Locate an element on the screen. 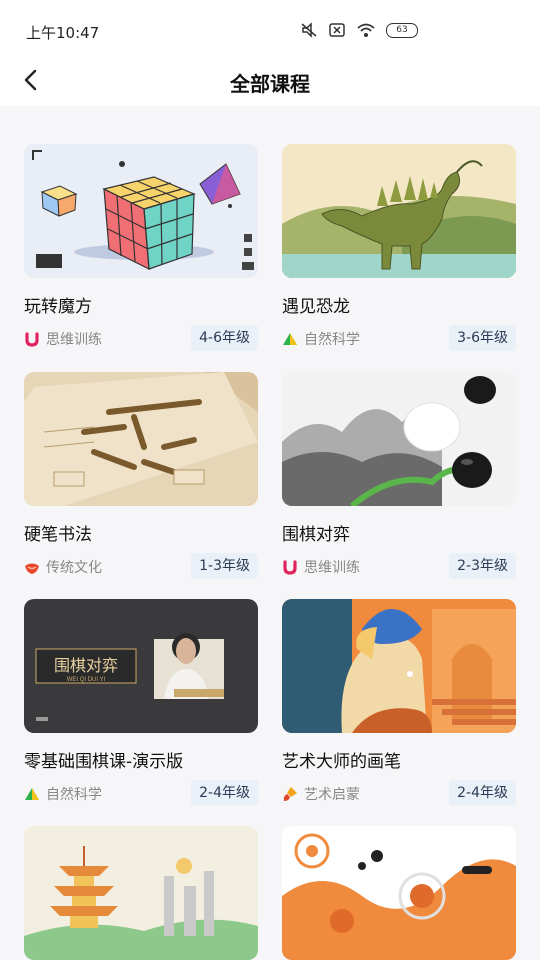 The image size is (540, 960). course-title: 硬笔书法 is located at coordinates (58, 535).